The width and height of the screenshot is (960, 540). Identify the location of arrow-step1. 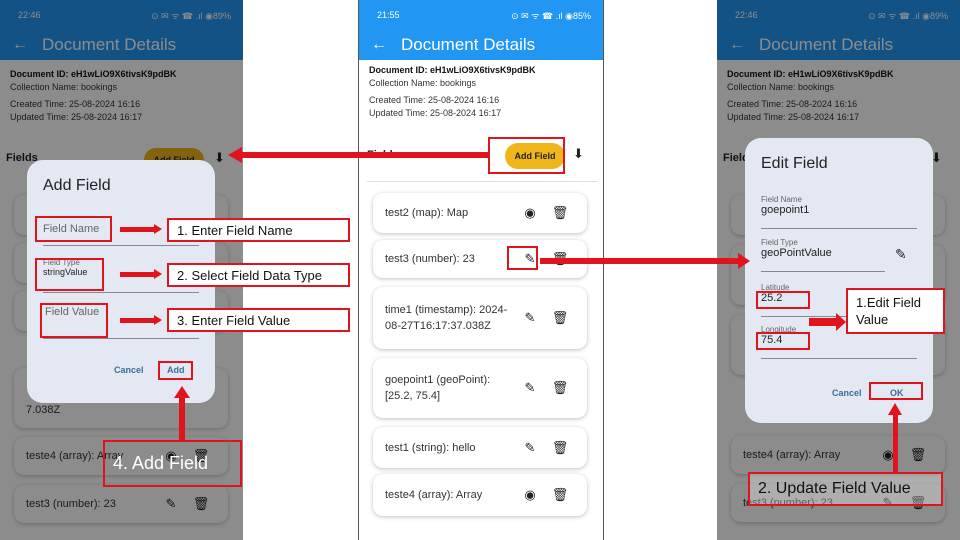
(138, 229).